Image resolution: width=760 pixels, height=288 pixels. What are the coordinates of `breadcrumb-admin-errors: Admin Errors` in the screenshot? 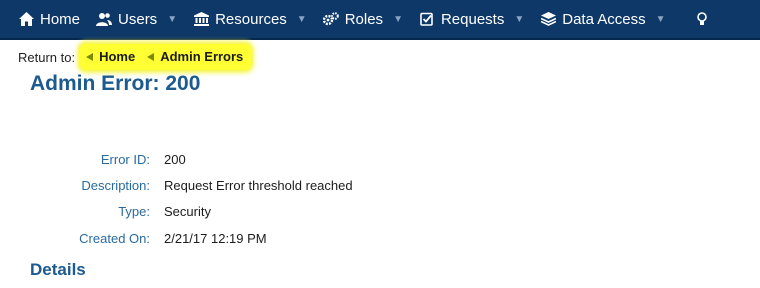 It's located at (195, 56).